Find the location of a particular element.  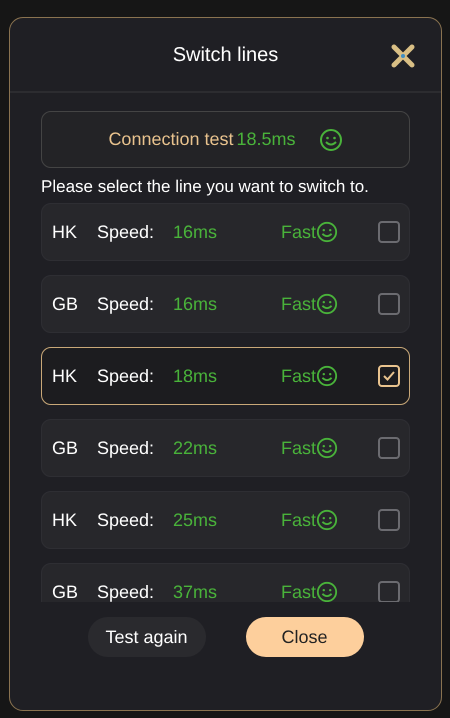

line-option: HK Speed: 16ms Fast is located at coordinates (225, 232).